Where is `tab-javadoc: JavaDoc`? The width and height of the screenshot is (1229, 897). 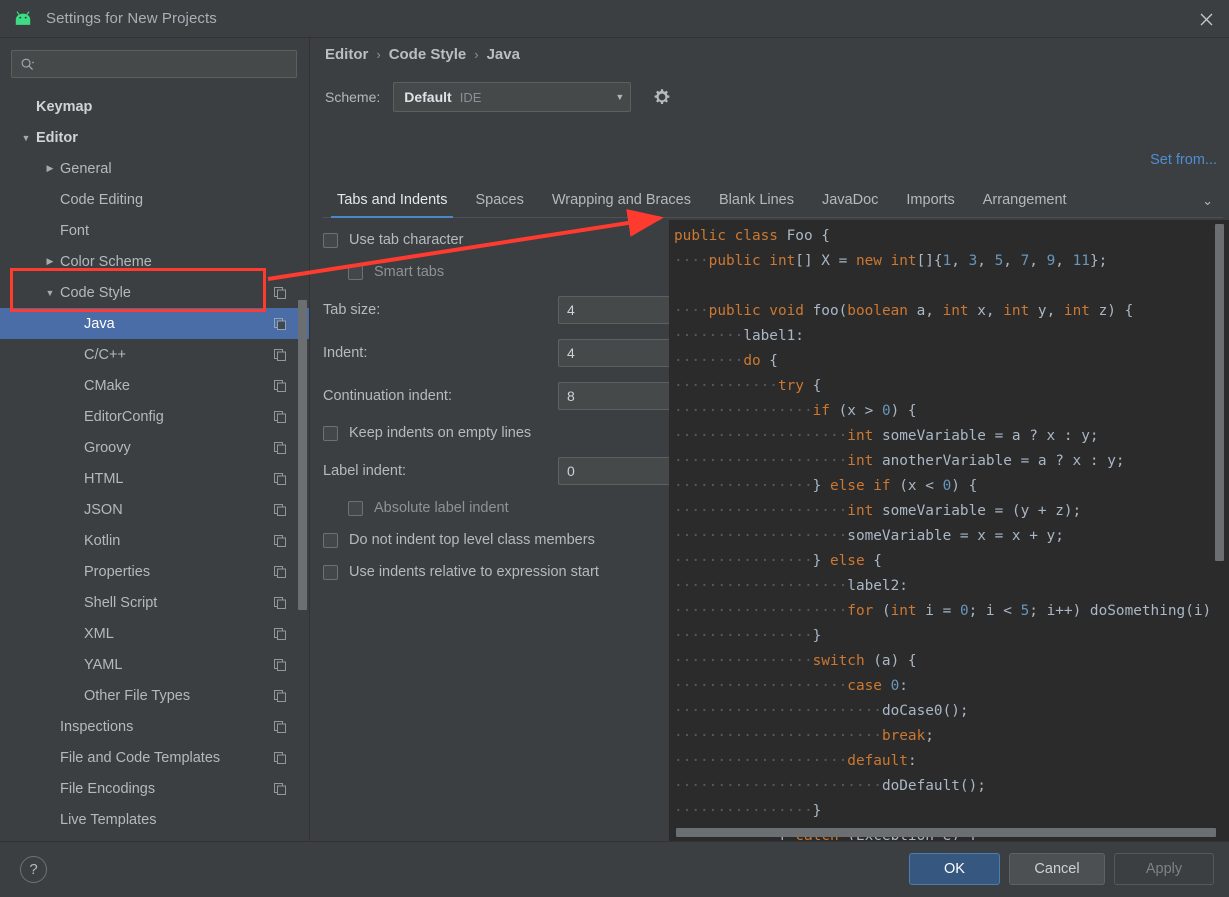
tab-javadoc: JavaDoc is located at coordinates (850, 204).